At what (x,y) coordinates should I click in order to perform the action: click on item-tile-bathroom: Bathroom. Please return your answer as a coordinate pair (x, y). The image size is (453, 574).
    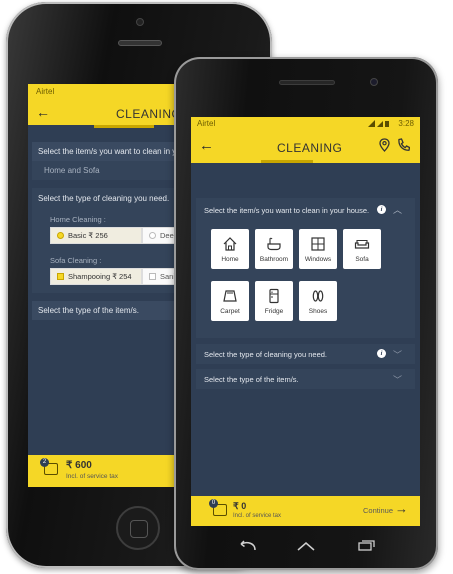
    Looking at the image, I should click on (274, 249).